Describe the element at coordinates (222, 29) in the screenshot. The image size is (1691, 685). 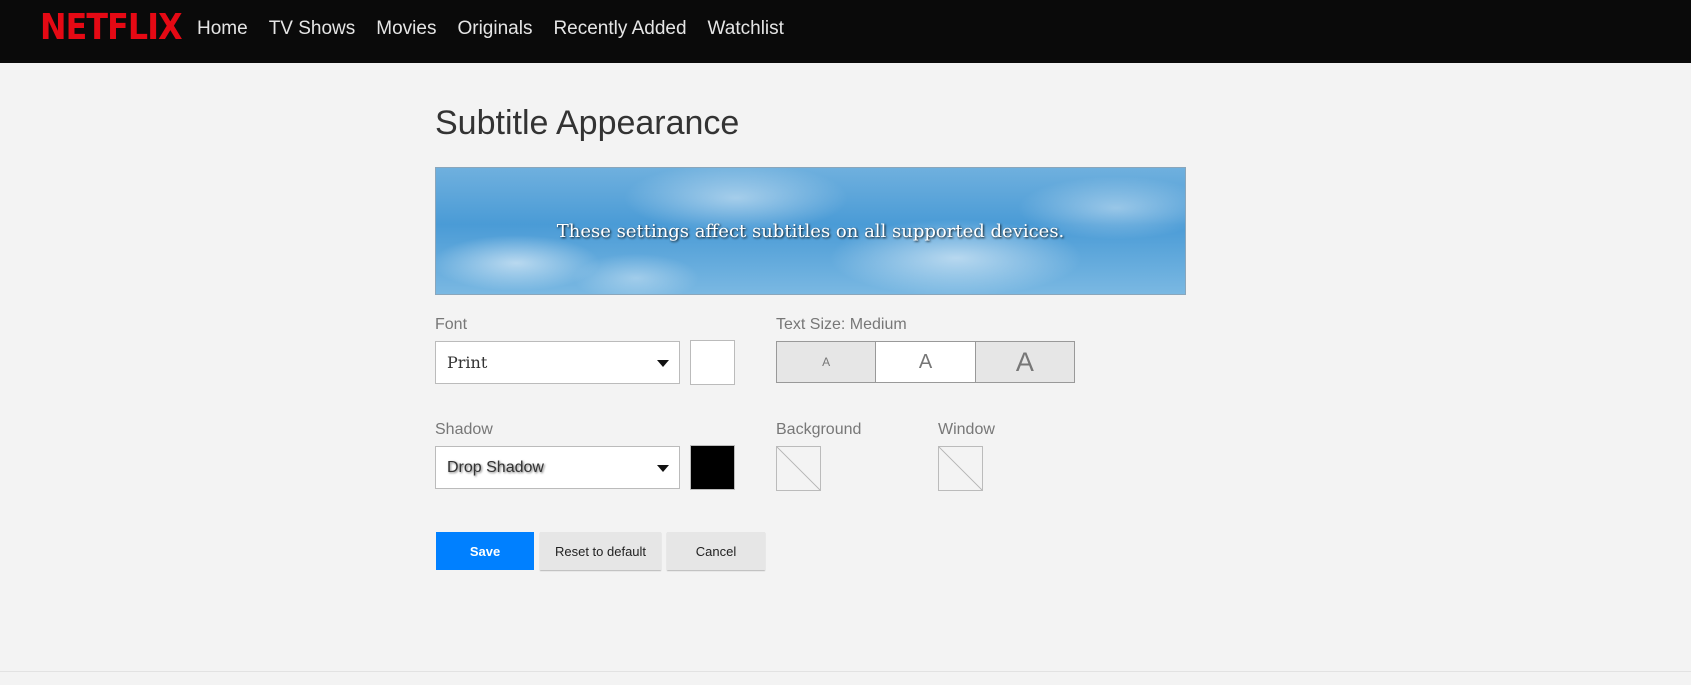
I see `nav-home: Home` at that location.